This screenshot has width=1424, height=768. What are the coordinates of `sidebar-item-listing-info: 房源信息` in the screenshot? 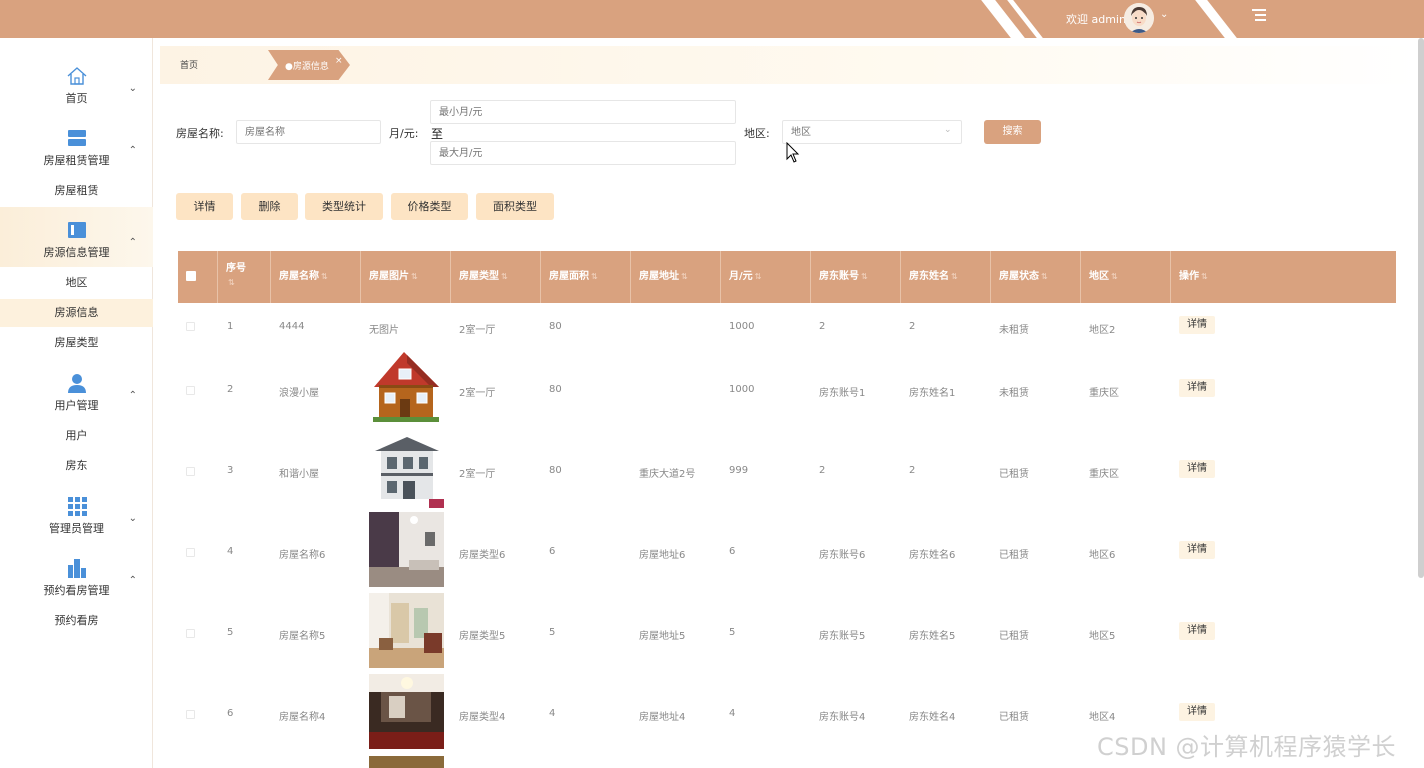 It's located at (76, 313).